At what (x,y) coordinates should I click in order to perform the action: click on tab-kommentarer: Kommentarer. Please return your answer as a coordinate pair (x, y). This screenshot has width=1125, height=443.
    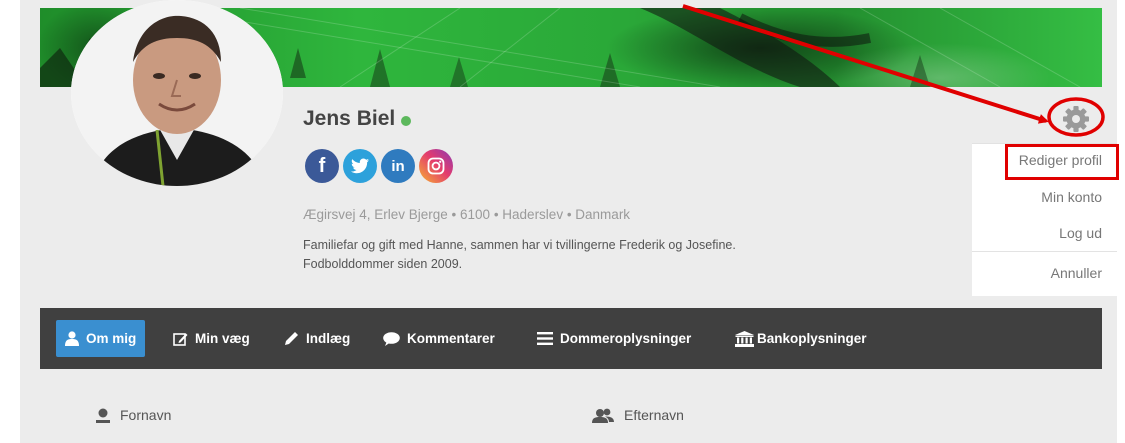
    Looking at the image, I should click on (439, 338).